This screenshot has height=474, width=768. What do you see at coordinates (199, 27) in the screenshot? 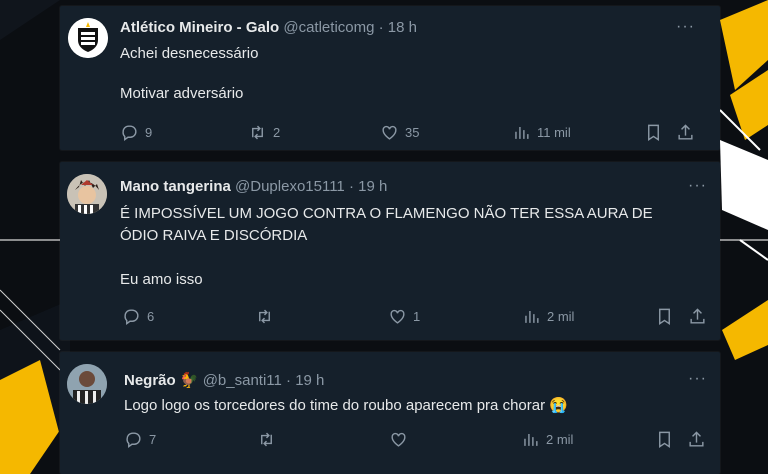
I see `author-name: Atlético Mineiro - Galo` at bounding box center [199, 27].